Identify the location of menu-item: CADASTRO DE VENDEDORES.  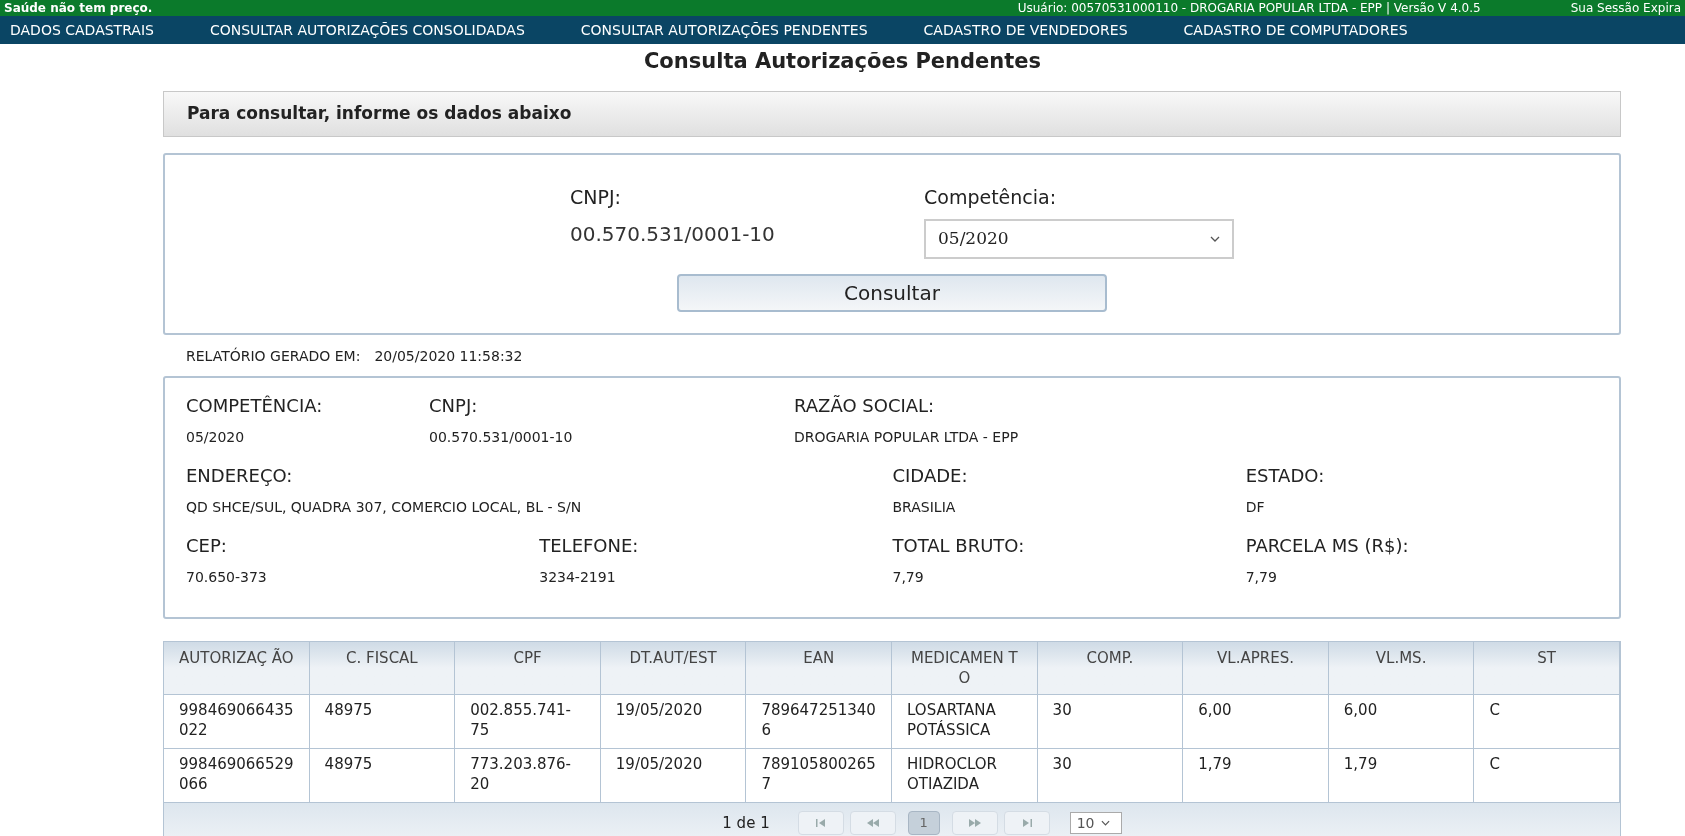
(1025, 30).